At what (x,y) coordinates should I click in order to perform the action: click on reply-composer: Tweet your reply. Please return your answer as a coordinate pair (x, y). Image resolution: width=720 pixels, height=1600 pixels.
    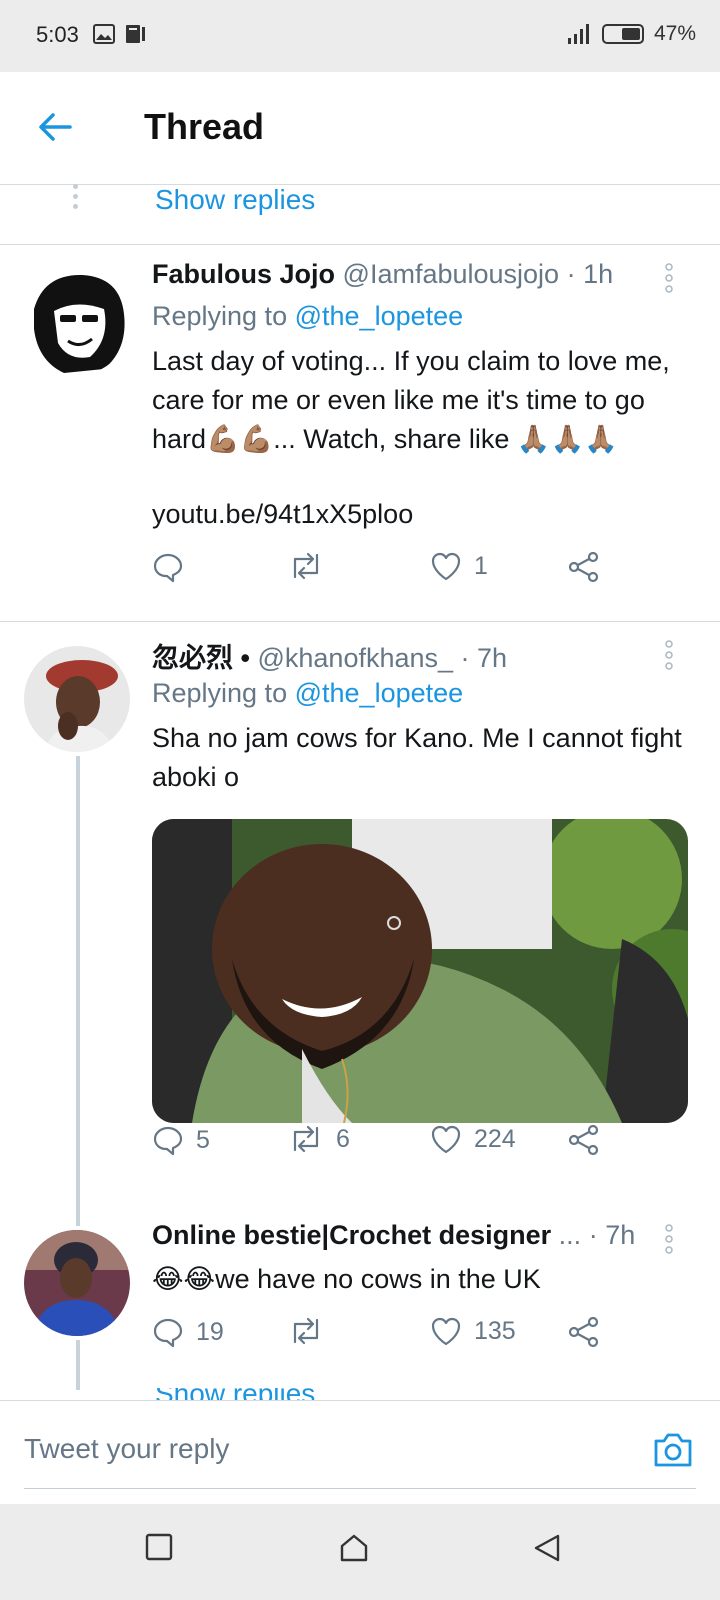
    Looking at the image, I should click on (360, 1452).